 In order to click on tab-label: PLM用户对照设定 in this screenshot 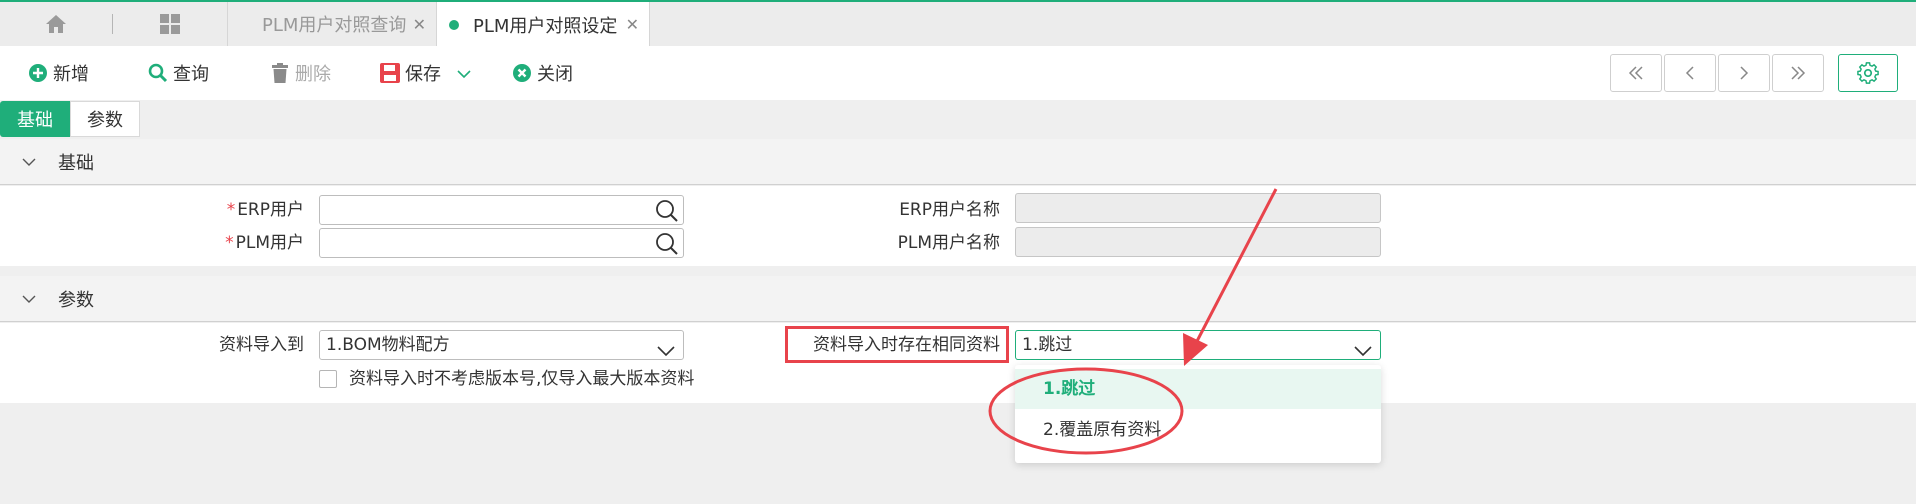, I will do `click(545, 26)`.